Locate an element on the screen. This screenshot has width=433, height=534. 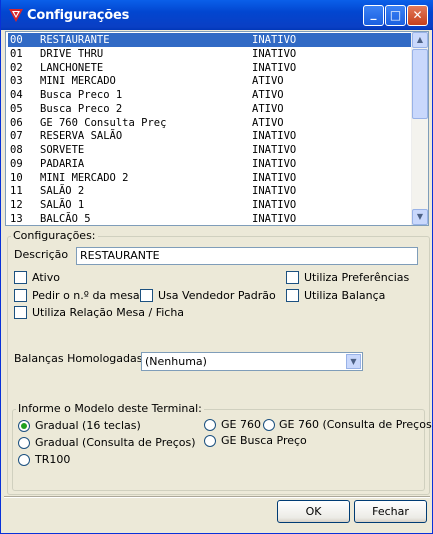
descricao-input: RESTAURANTE is located at coordinates (247, 256).